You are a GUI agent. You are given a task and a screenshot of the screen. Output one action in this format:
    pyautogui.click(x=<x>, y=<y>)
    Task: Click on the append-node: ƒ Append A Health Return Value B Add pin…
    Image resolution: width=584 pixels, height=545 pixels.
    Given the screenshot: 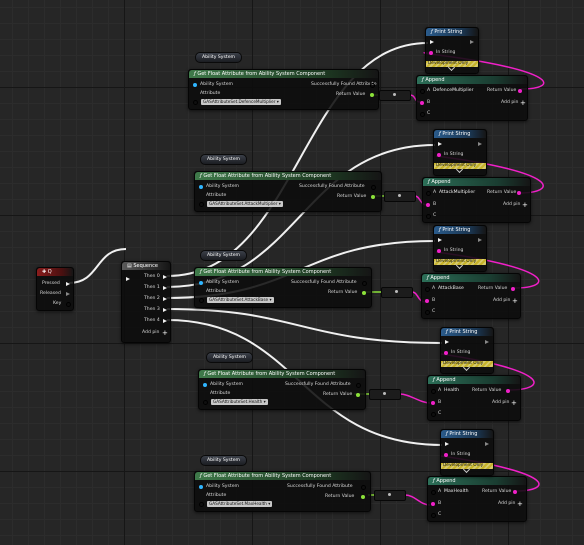 What is the action you would take?
    pyautogui.click(x=474, y=398)
    